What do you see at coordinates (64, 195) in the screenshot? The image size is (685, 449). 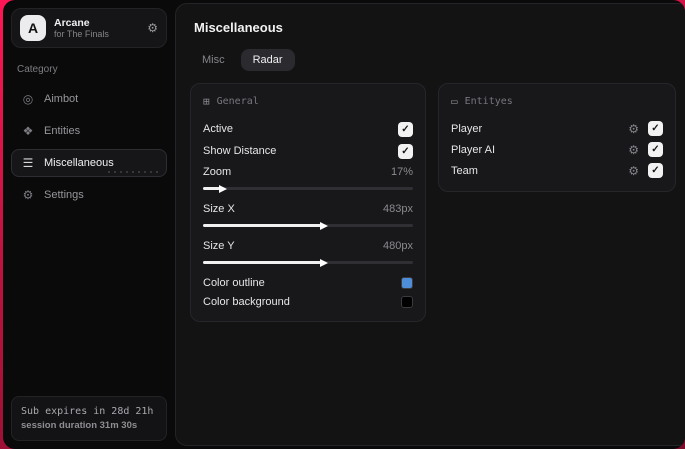 I see `sidebar-item-label: Settings` at bounding box center [64, 195].